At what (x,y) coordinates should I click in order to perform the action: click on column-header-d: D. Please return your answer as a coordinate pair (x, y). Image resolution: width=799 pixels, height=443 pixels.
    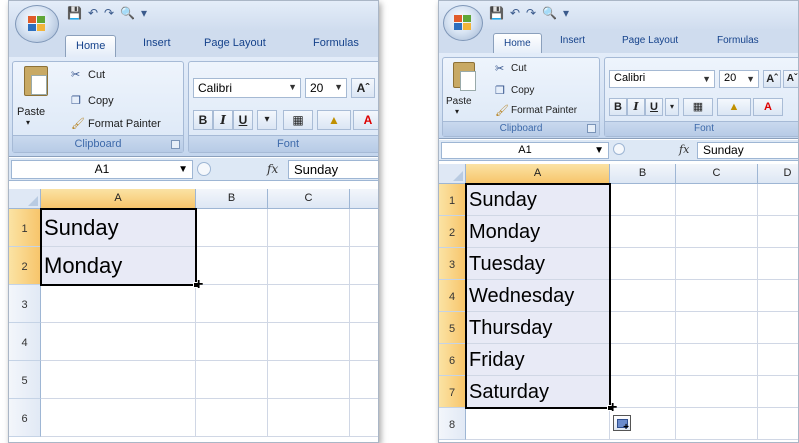
    Looking at the image, I should click on (778, 174).